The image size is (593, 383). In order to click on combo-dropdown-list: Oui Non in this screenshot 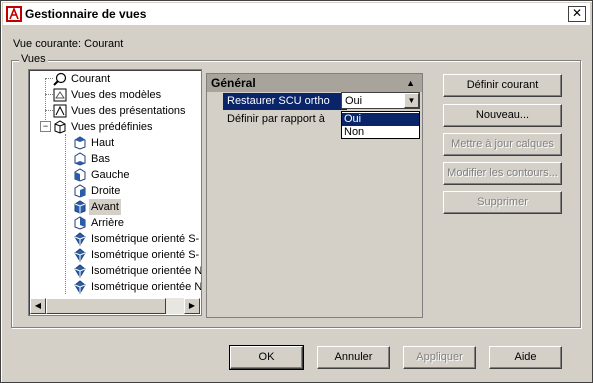, I will do `click(380, 125)`.